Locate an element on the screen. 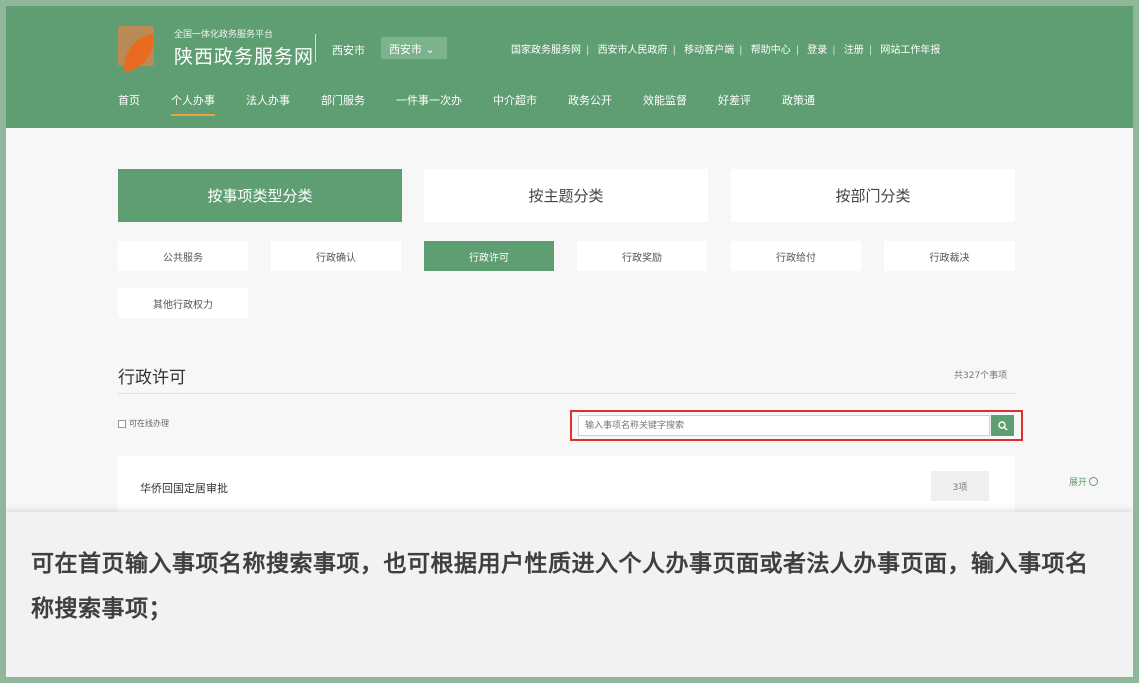  nav-department: 部门服务 is located at coordinates (343, 104).